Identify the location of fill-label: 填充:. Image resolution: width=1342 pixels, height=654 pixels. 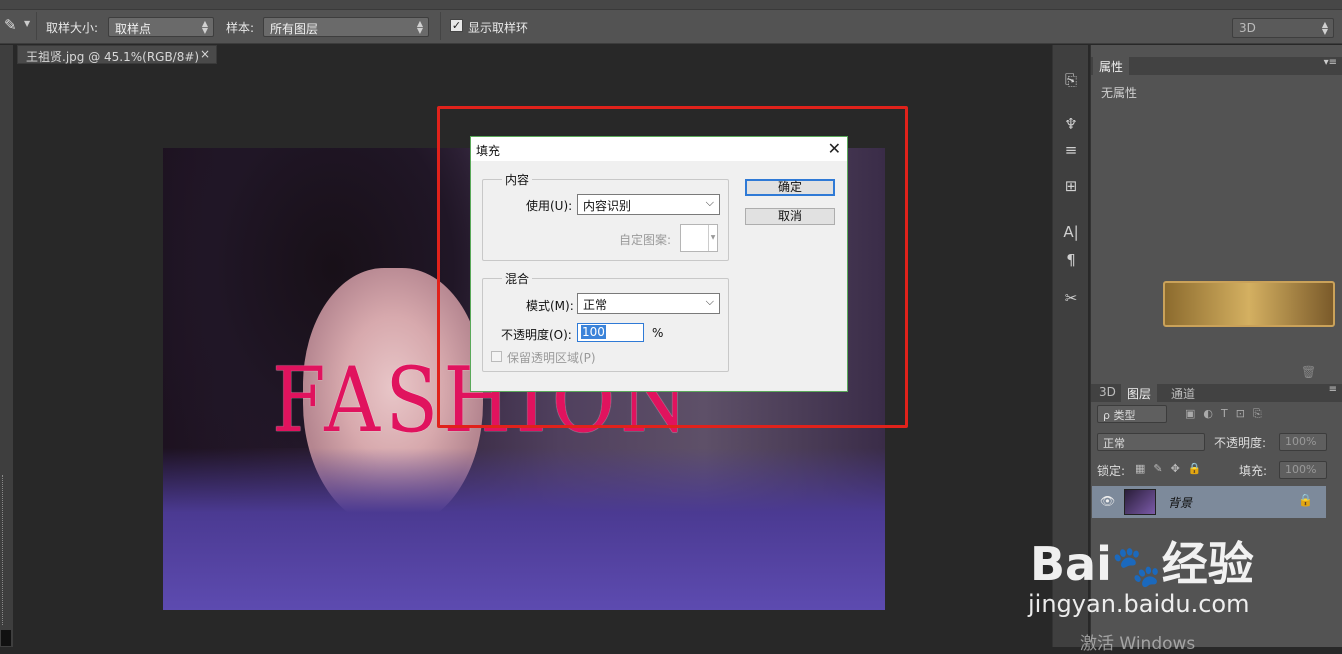
(1253, 471).